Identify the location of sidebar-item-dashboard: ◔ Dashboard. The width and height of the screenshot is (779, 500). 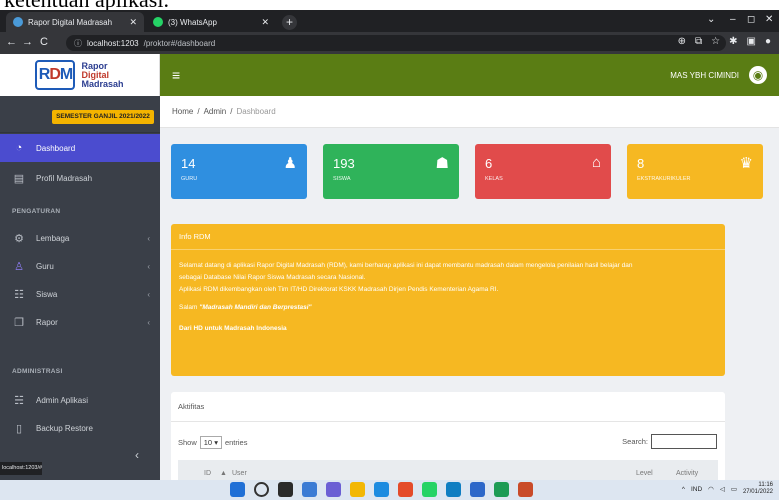
(80, 148).